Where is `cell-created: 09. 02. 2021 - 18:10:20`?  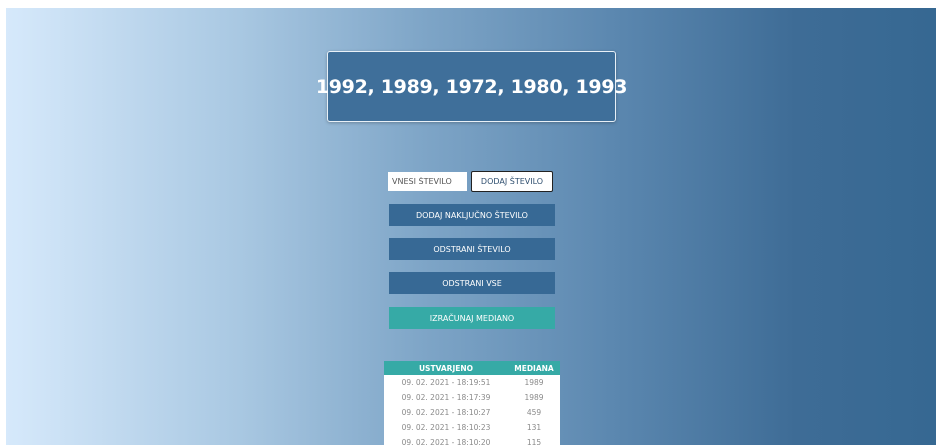 cell-created: 09. 02. 2021 - 18:10:20 is located at coordinates (446, 441).